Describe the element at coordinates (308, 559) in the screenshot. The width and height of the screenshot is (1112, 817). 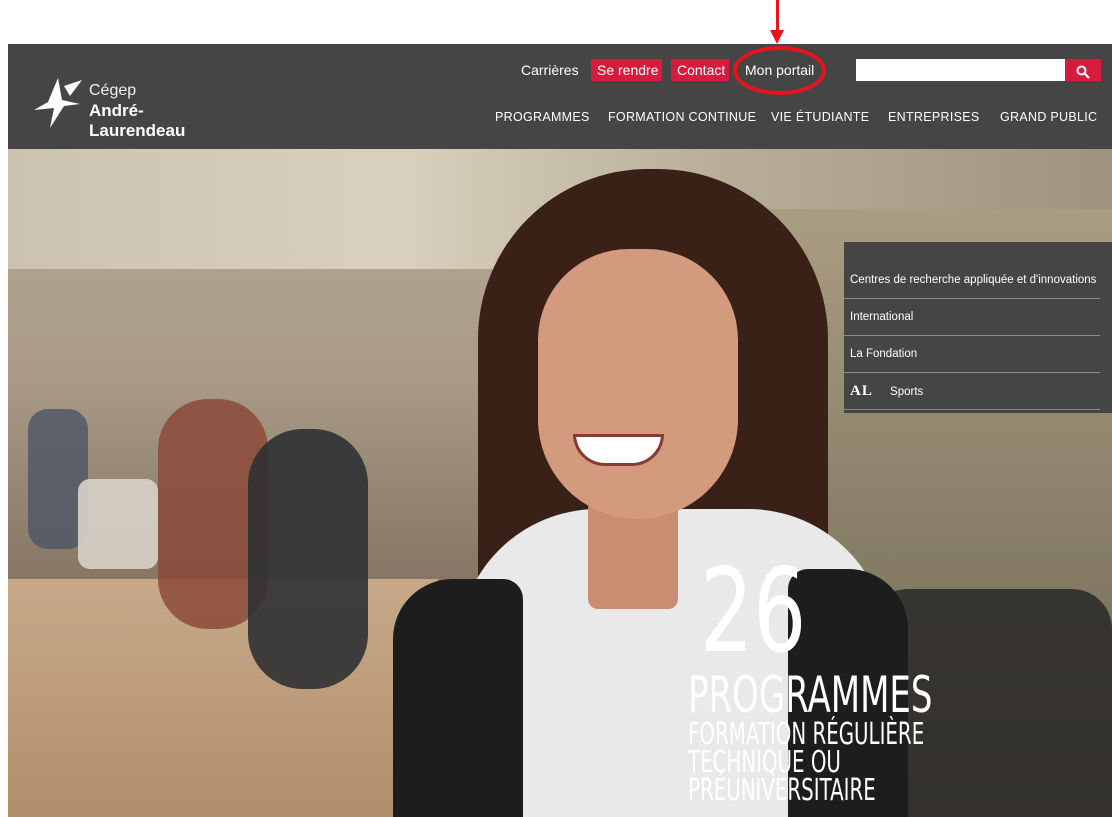
I see `hero-photo-bg-person` at that location.